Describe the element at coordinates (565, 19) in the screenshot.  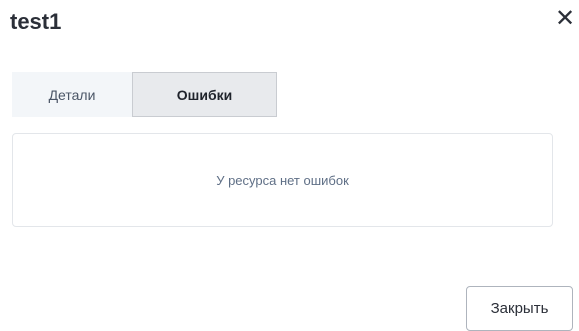
I see `close-icon: ✕` at that location.